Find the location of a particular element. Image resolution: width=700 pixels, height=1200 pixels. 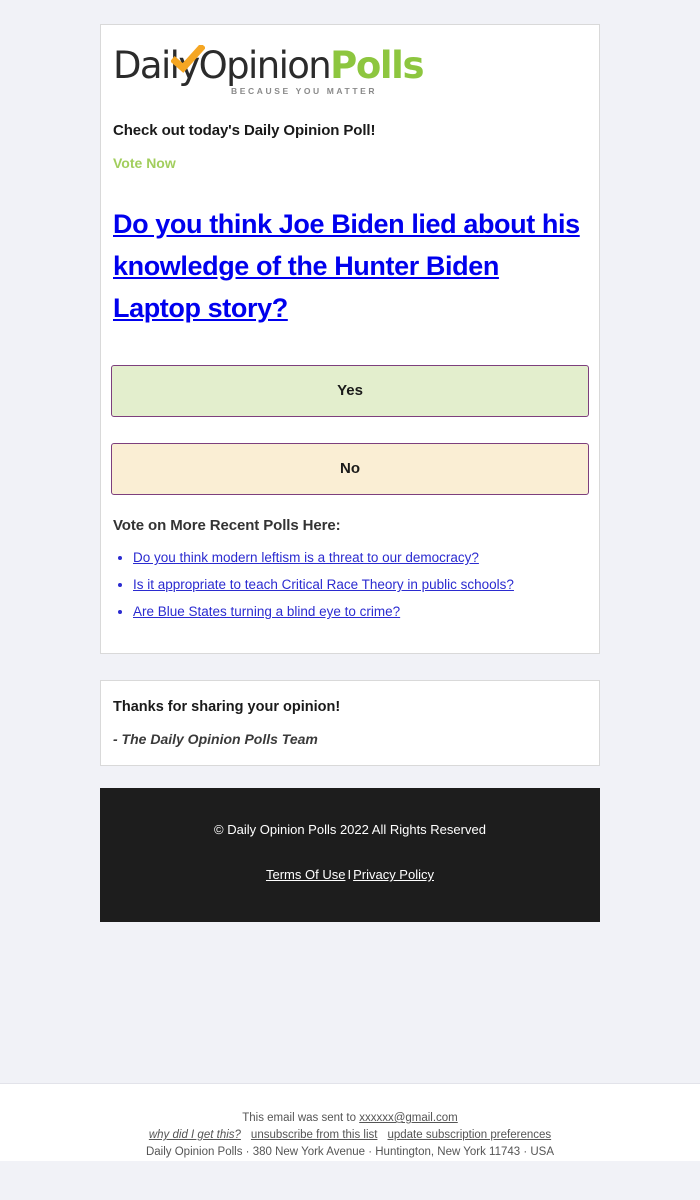

logo-wordmark: DailyOpinionPolls is located at coordinates (351, 65).